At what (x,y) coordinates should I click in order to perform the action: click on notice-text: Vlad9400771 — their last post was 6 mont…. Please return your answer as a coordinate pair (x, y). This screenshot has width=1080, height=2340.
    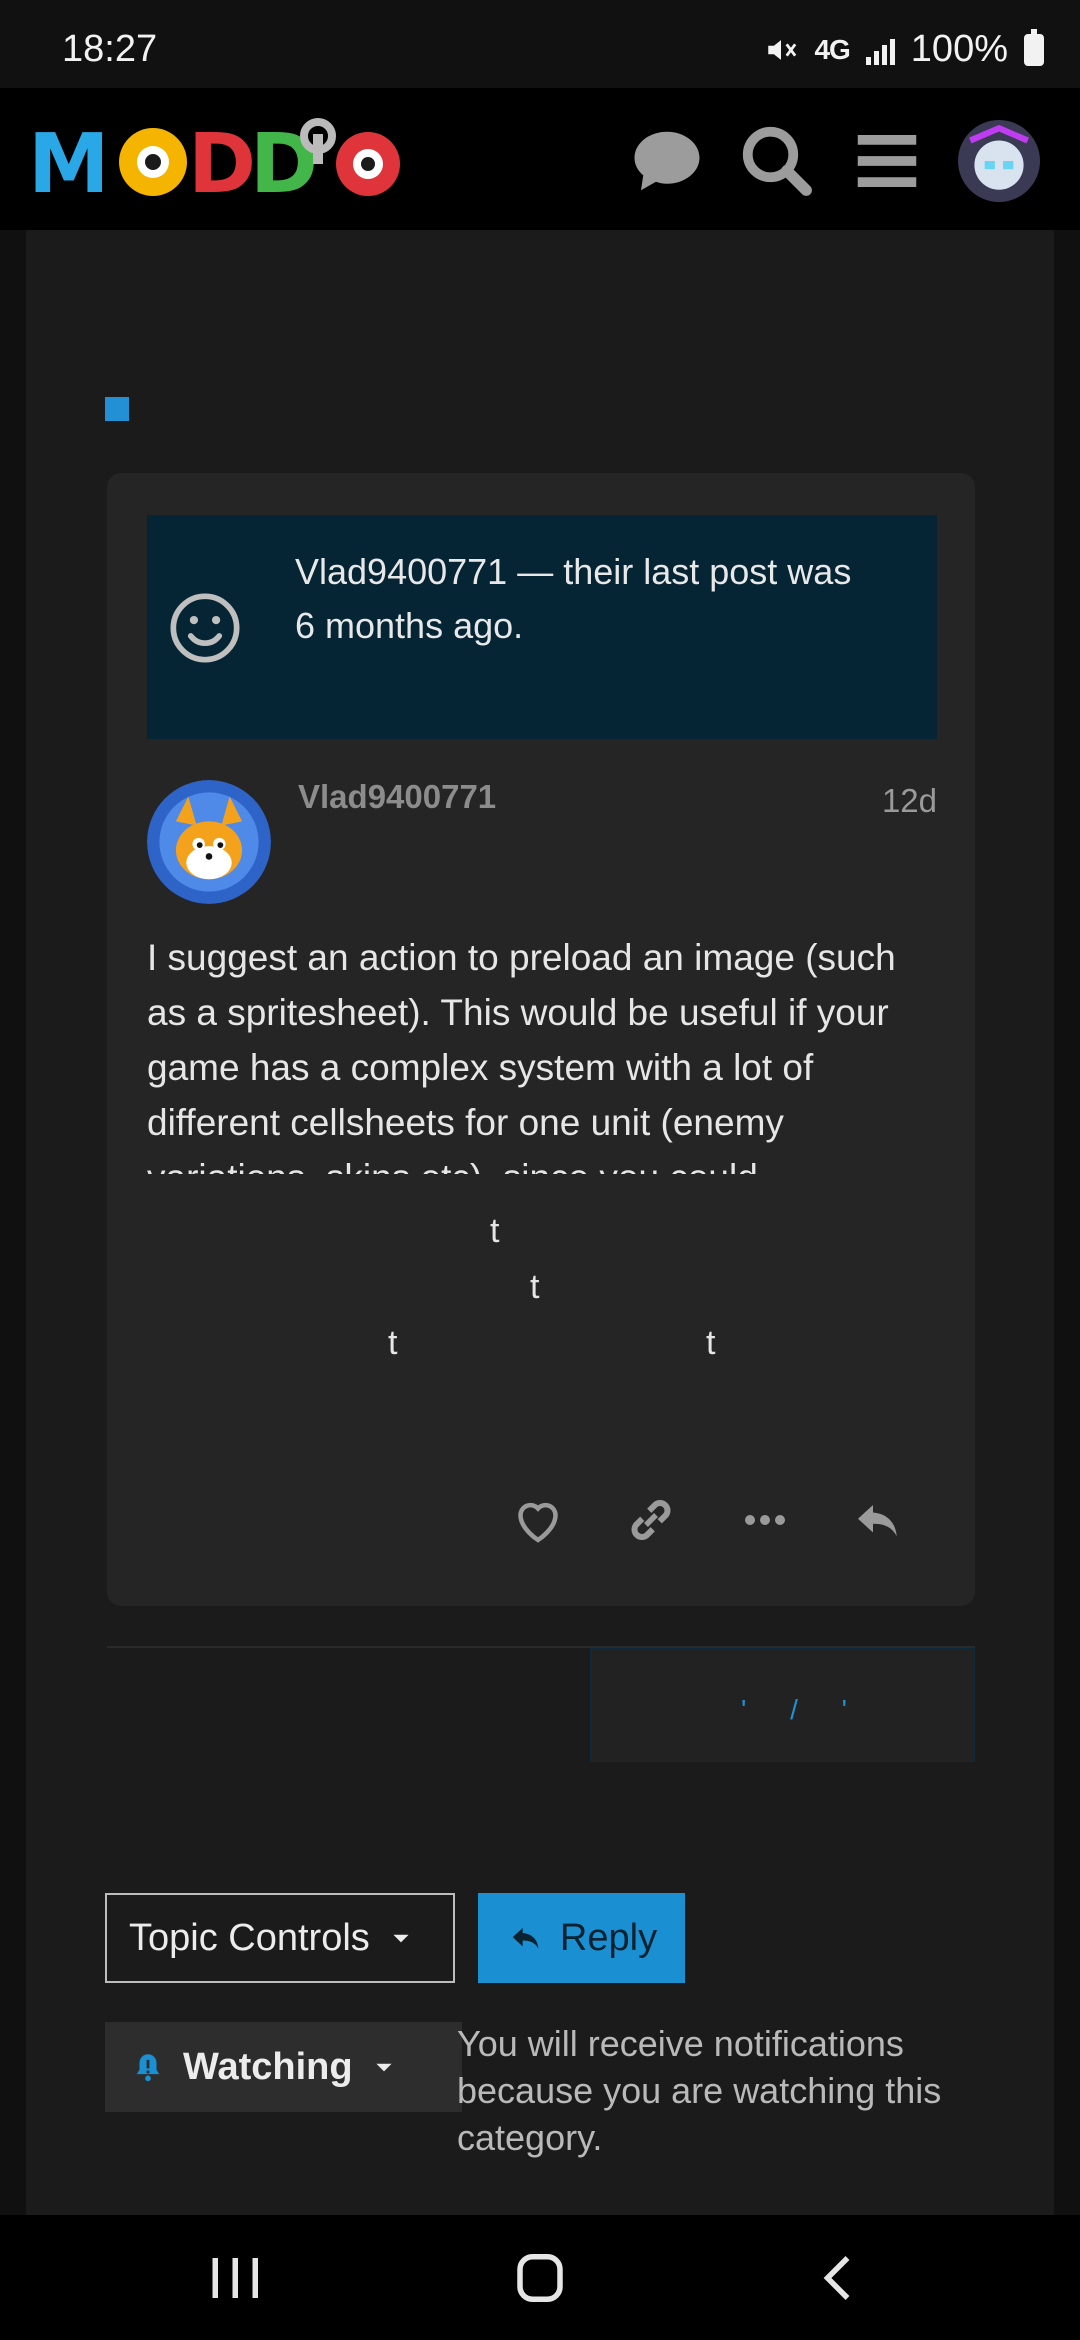
    Looking at the image, I should click on (605, 617).